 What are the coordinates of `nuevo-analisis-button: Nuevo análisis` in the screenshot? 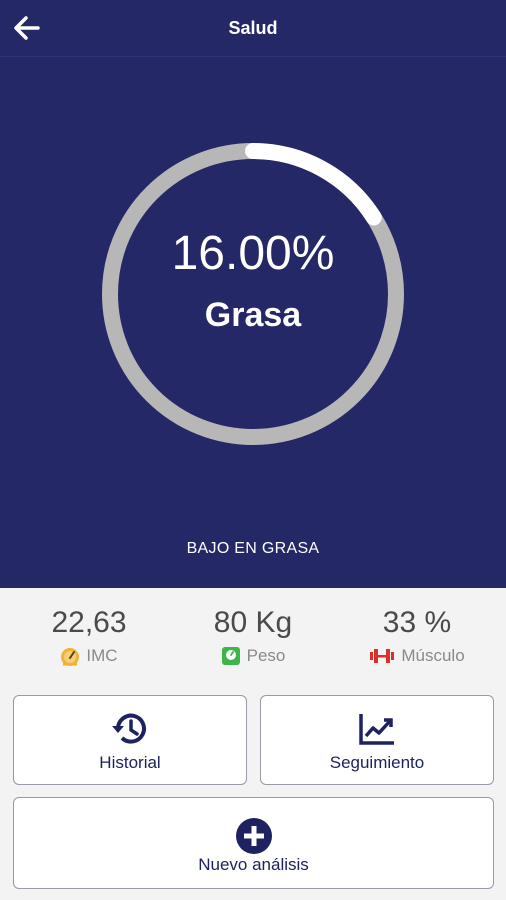 It's located at (253, 843).